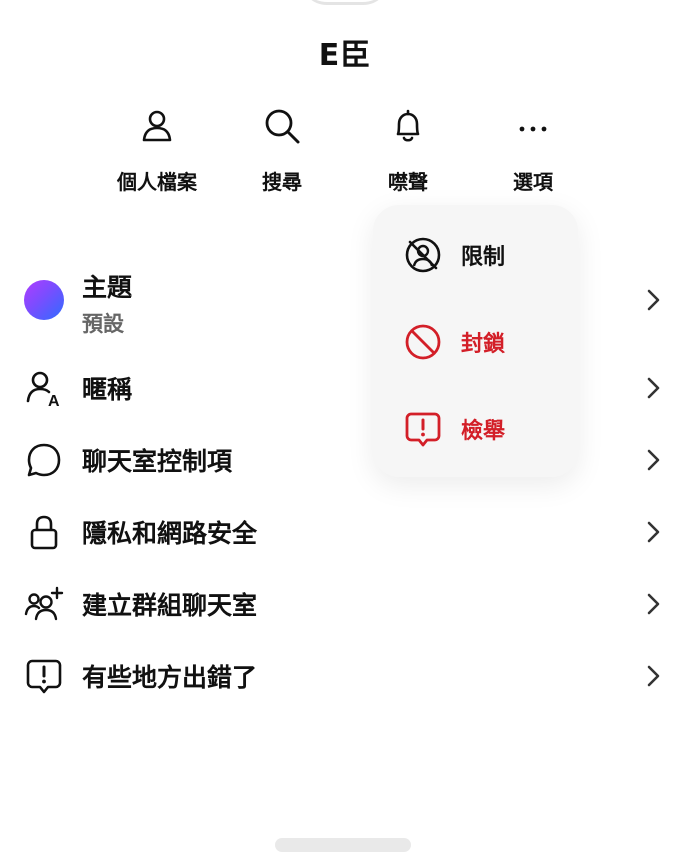 Image resolution: width=690 pixels, height=862 pixels. I want to click on add-people-icon, so click(44, 603).